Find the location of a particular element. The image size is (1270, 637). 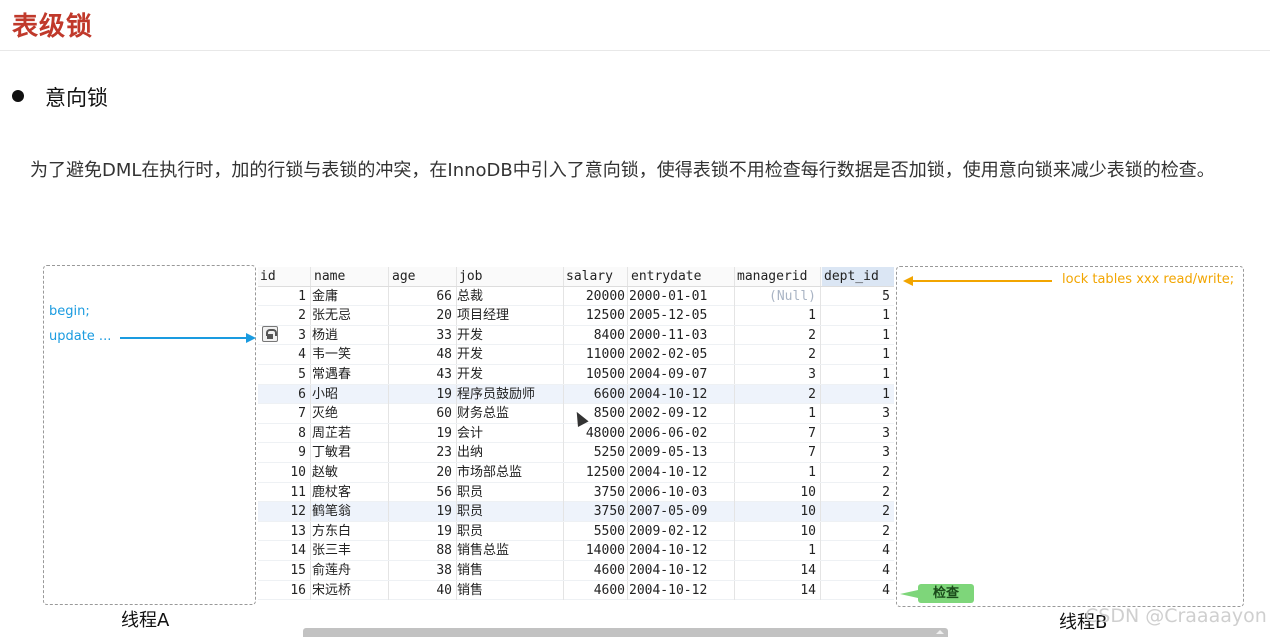

cell-age: 60 is located at coordinates (423, 413).